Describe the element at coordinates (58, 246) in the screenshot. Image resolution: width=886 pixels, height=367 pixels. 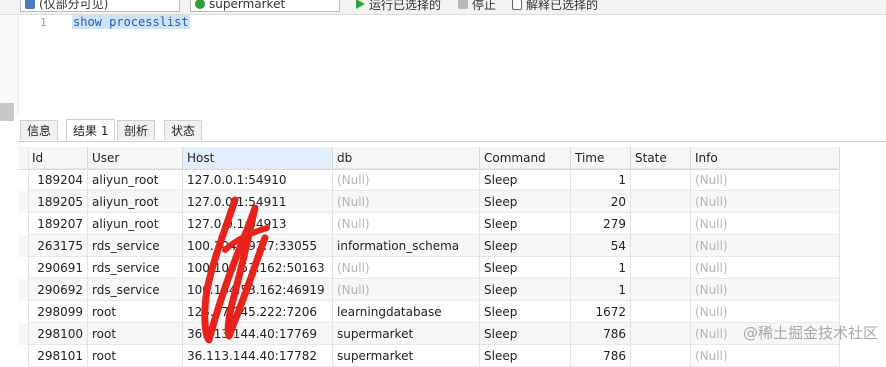
I see `cell-id: 263175` at that location.